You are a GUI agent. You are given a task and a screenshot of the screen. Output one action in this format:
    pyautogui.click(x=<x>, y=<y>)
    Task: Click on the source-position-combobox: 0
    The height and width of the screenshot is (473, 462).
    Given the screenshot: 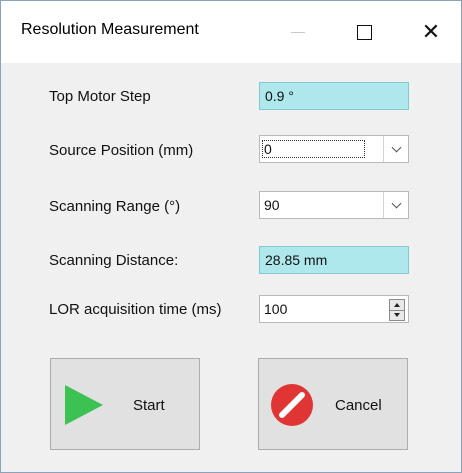 What is the action you would take?
    pyautogui.click(x=334, y=149)
    